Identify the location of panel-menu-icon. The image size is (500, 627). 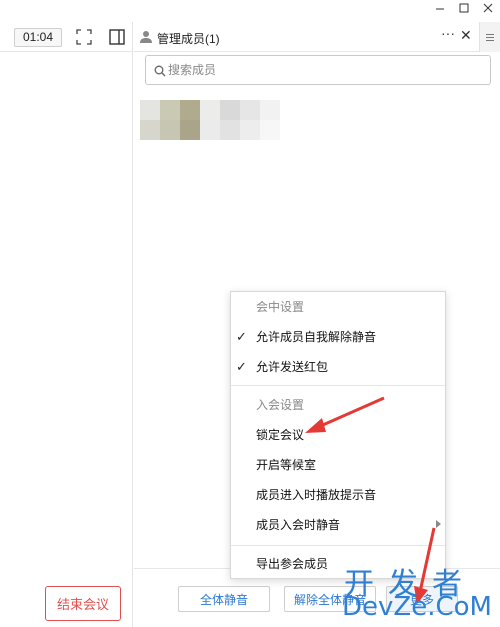
(489, 37).